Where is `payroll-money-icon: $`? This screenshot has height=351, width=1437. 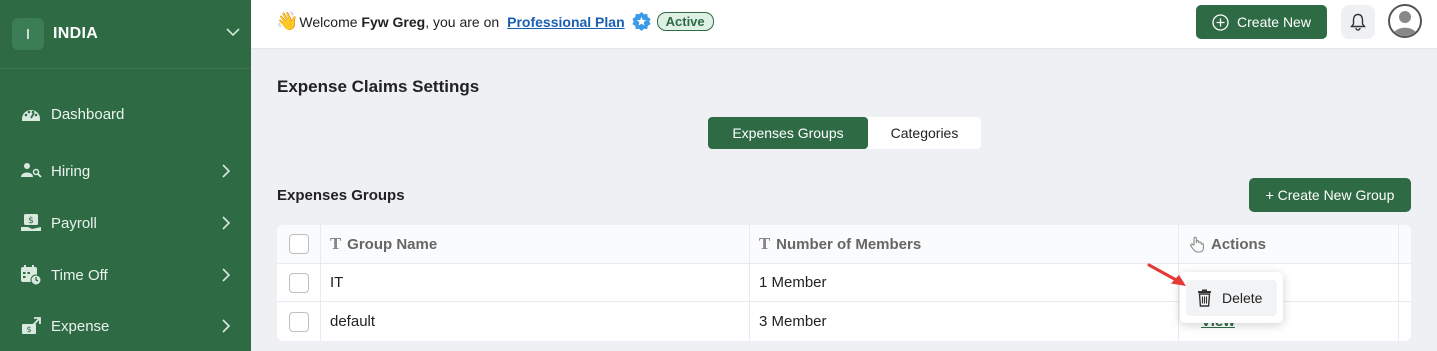
payroll-money-icon: $ is located at coordinates (31, 223).